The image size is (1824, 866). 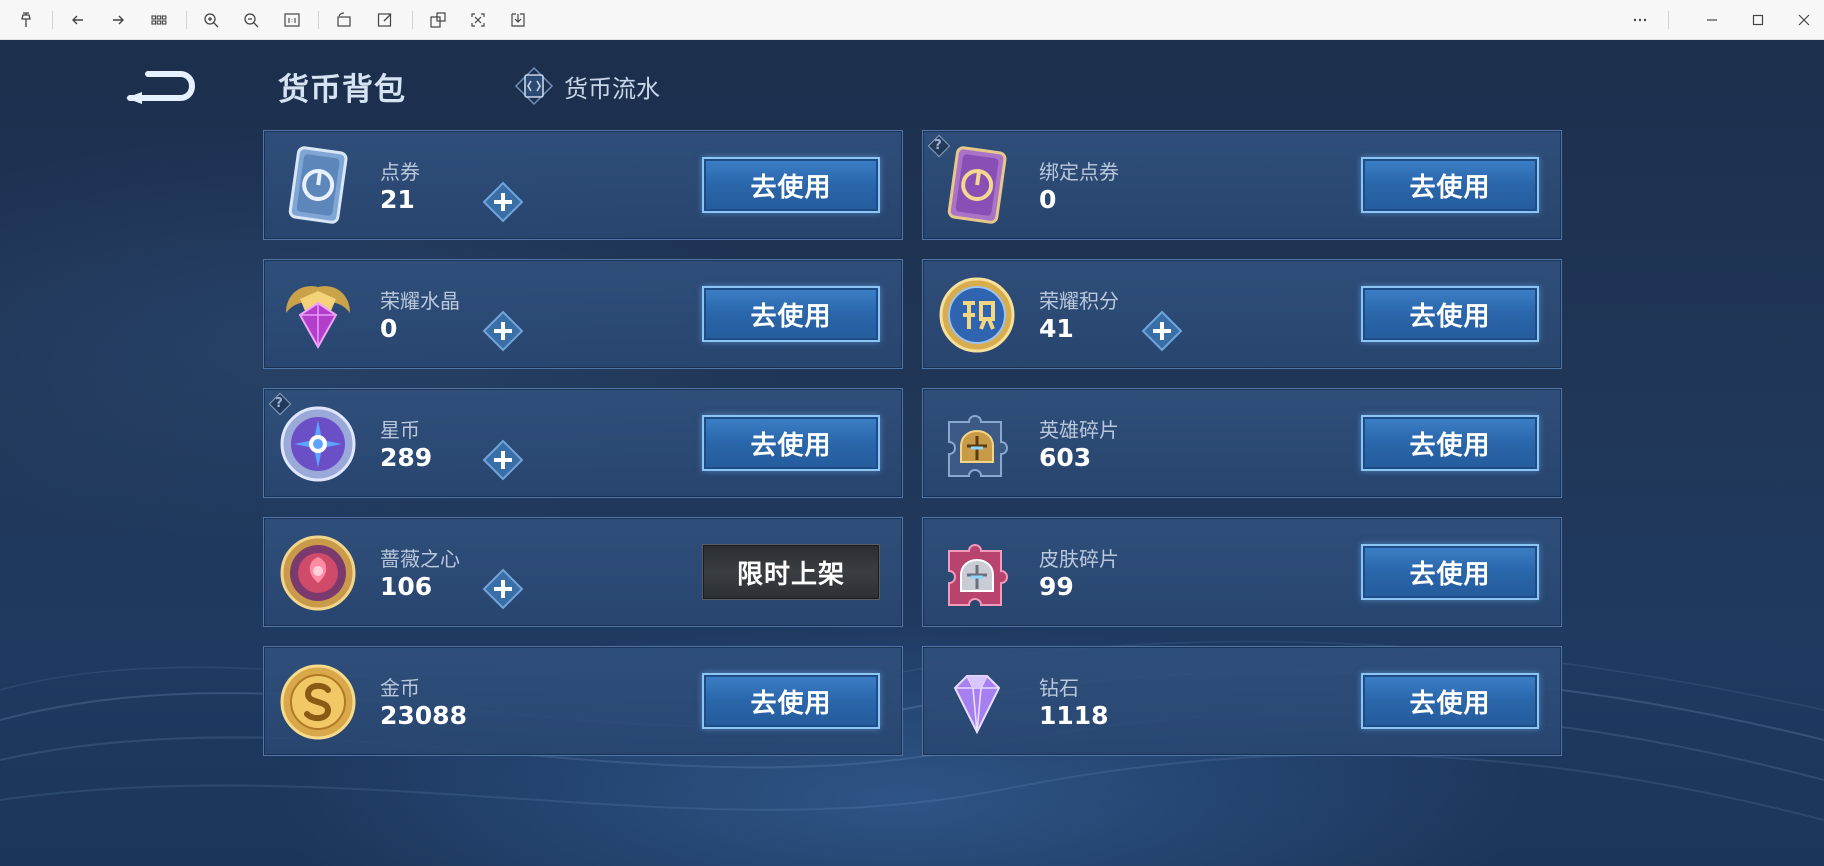 What do you see at coordinates (1079, 301) in the screenshot?
I see `currency-name: 荣耀积分` at bounding box center [1079, 301].